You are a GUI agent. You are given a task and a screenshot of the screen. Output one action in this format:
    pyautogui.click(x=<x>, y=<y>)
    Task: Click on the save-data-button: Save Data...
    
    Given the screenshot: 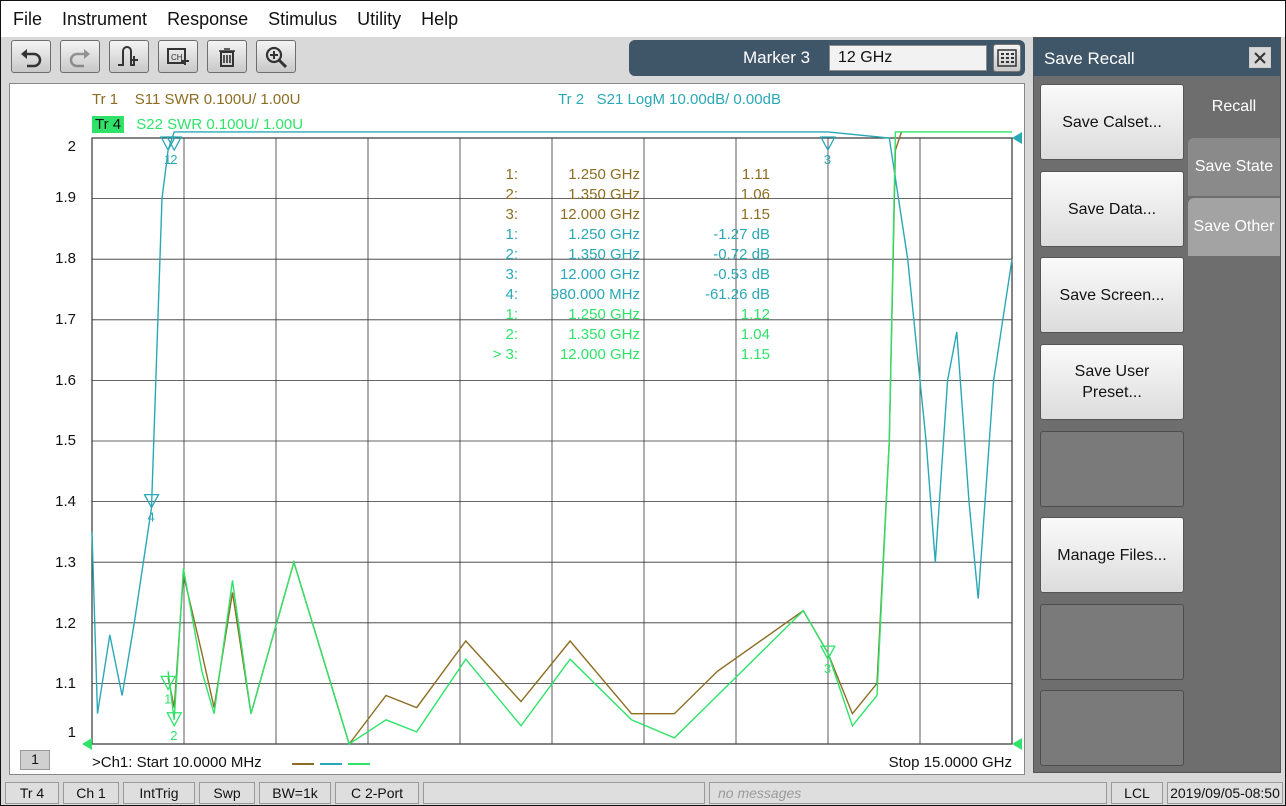 What is the action you would take?
    pyautogui.click(x=1112, y=209)
    